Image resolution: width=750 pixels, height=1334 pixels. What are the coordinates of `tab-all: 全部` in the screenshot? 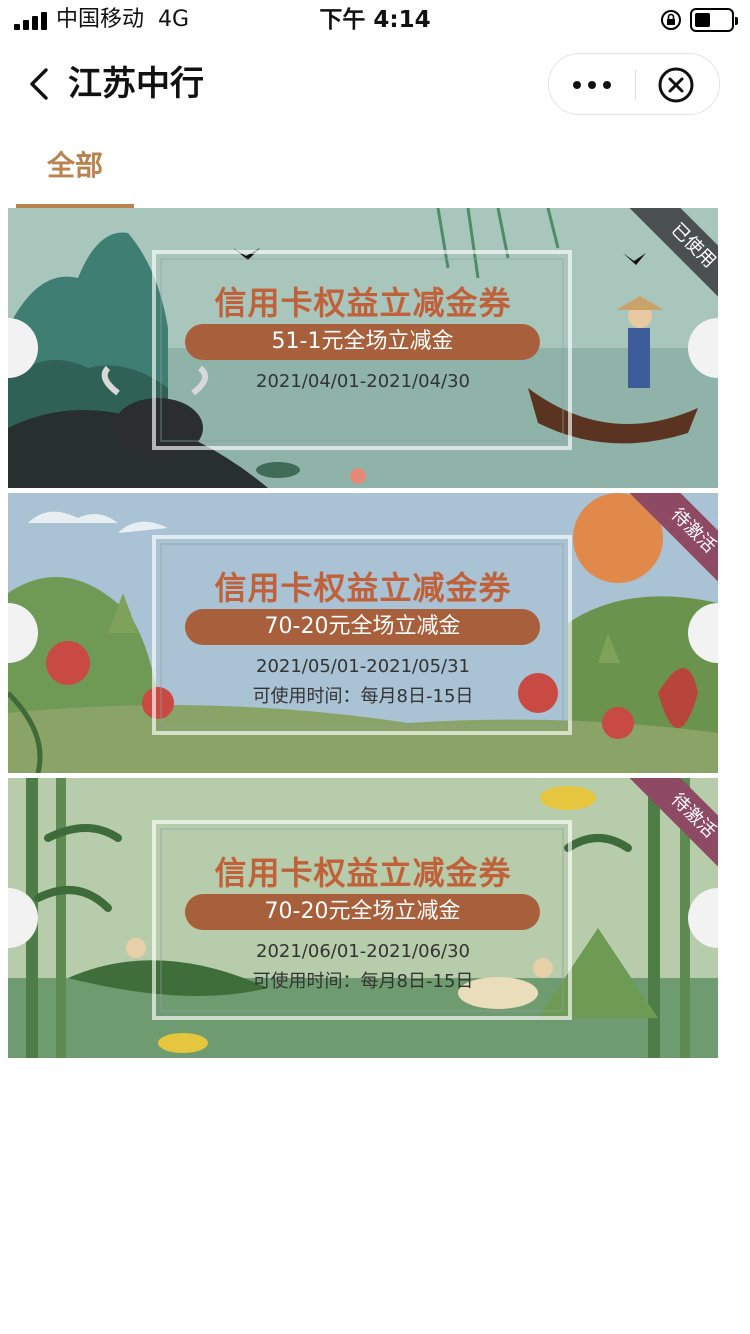 It's located at (75, 169).